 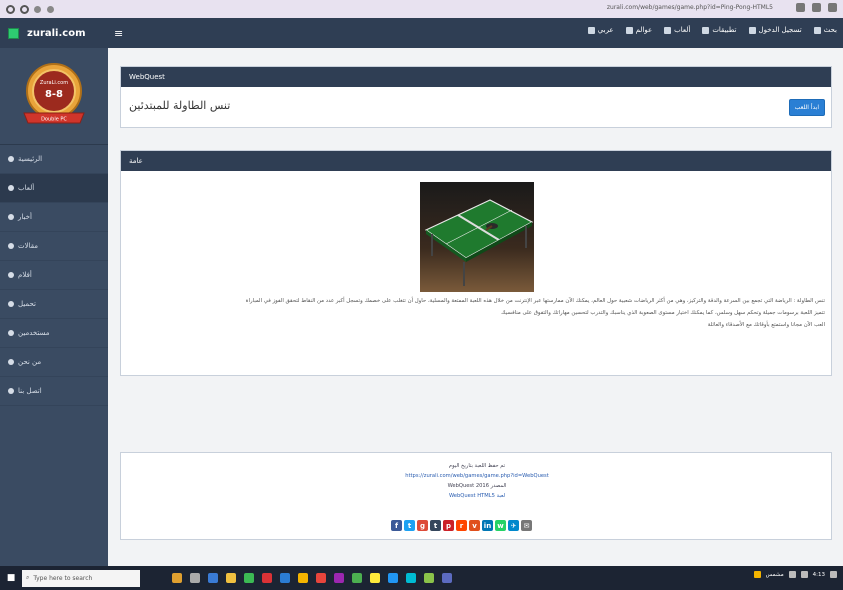 I want to click on nav-link-apps: تطبيقات, so click(x=719, y=30).